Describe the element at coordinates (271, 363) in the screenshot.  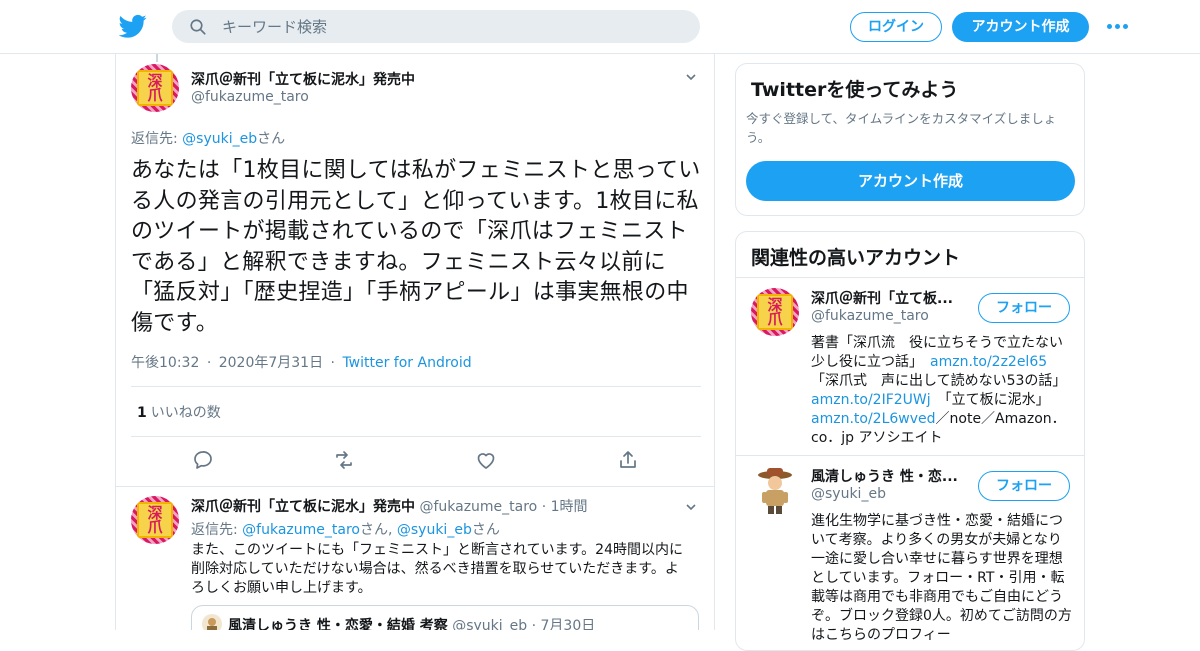
I see `tweet-date: 2020年7月31日` at that location.